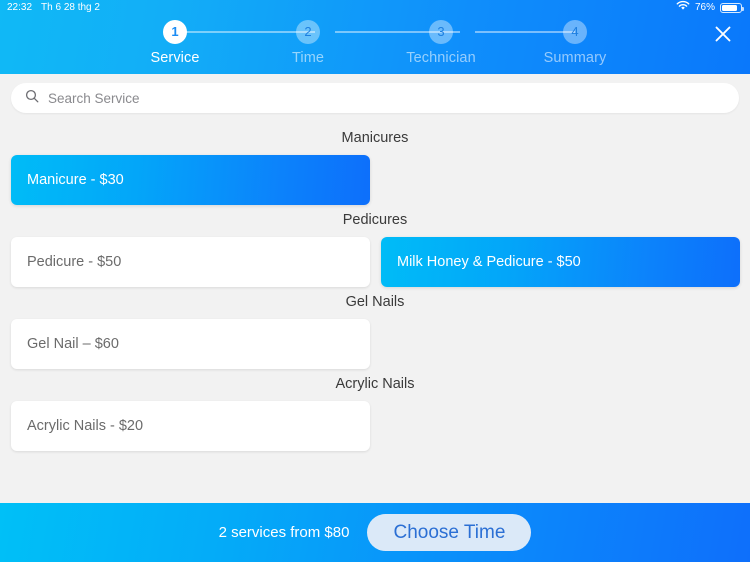 This screenshot has height=562, width=750. I want to click on category-title-gel-nails: Gel Nails, so click(375, 302).